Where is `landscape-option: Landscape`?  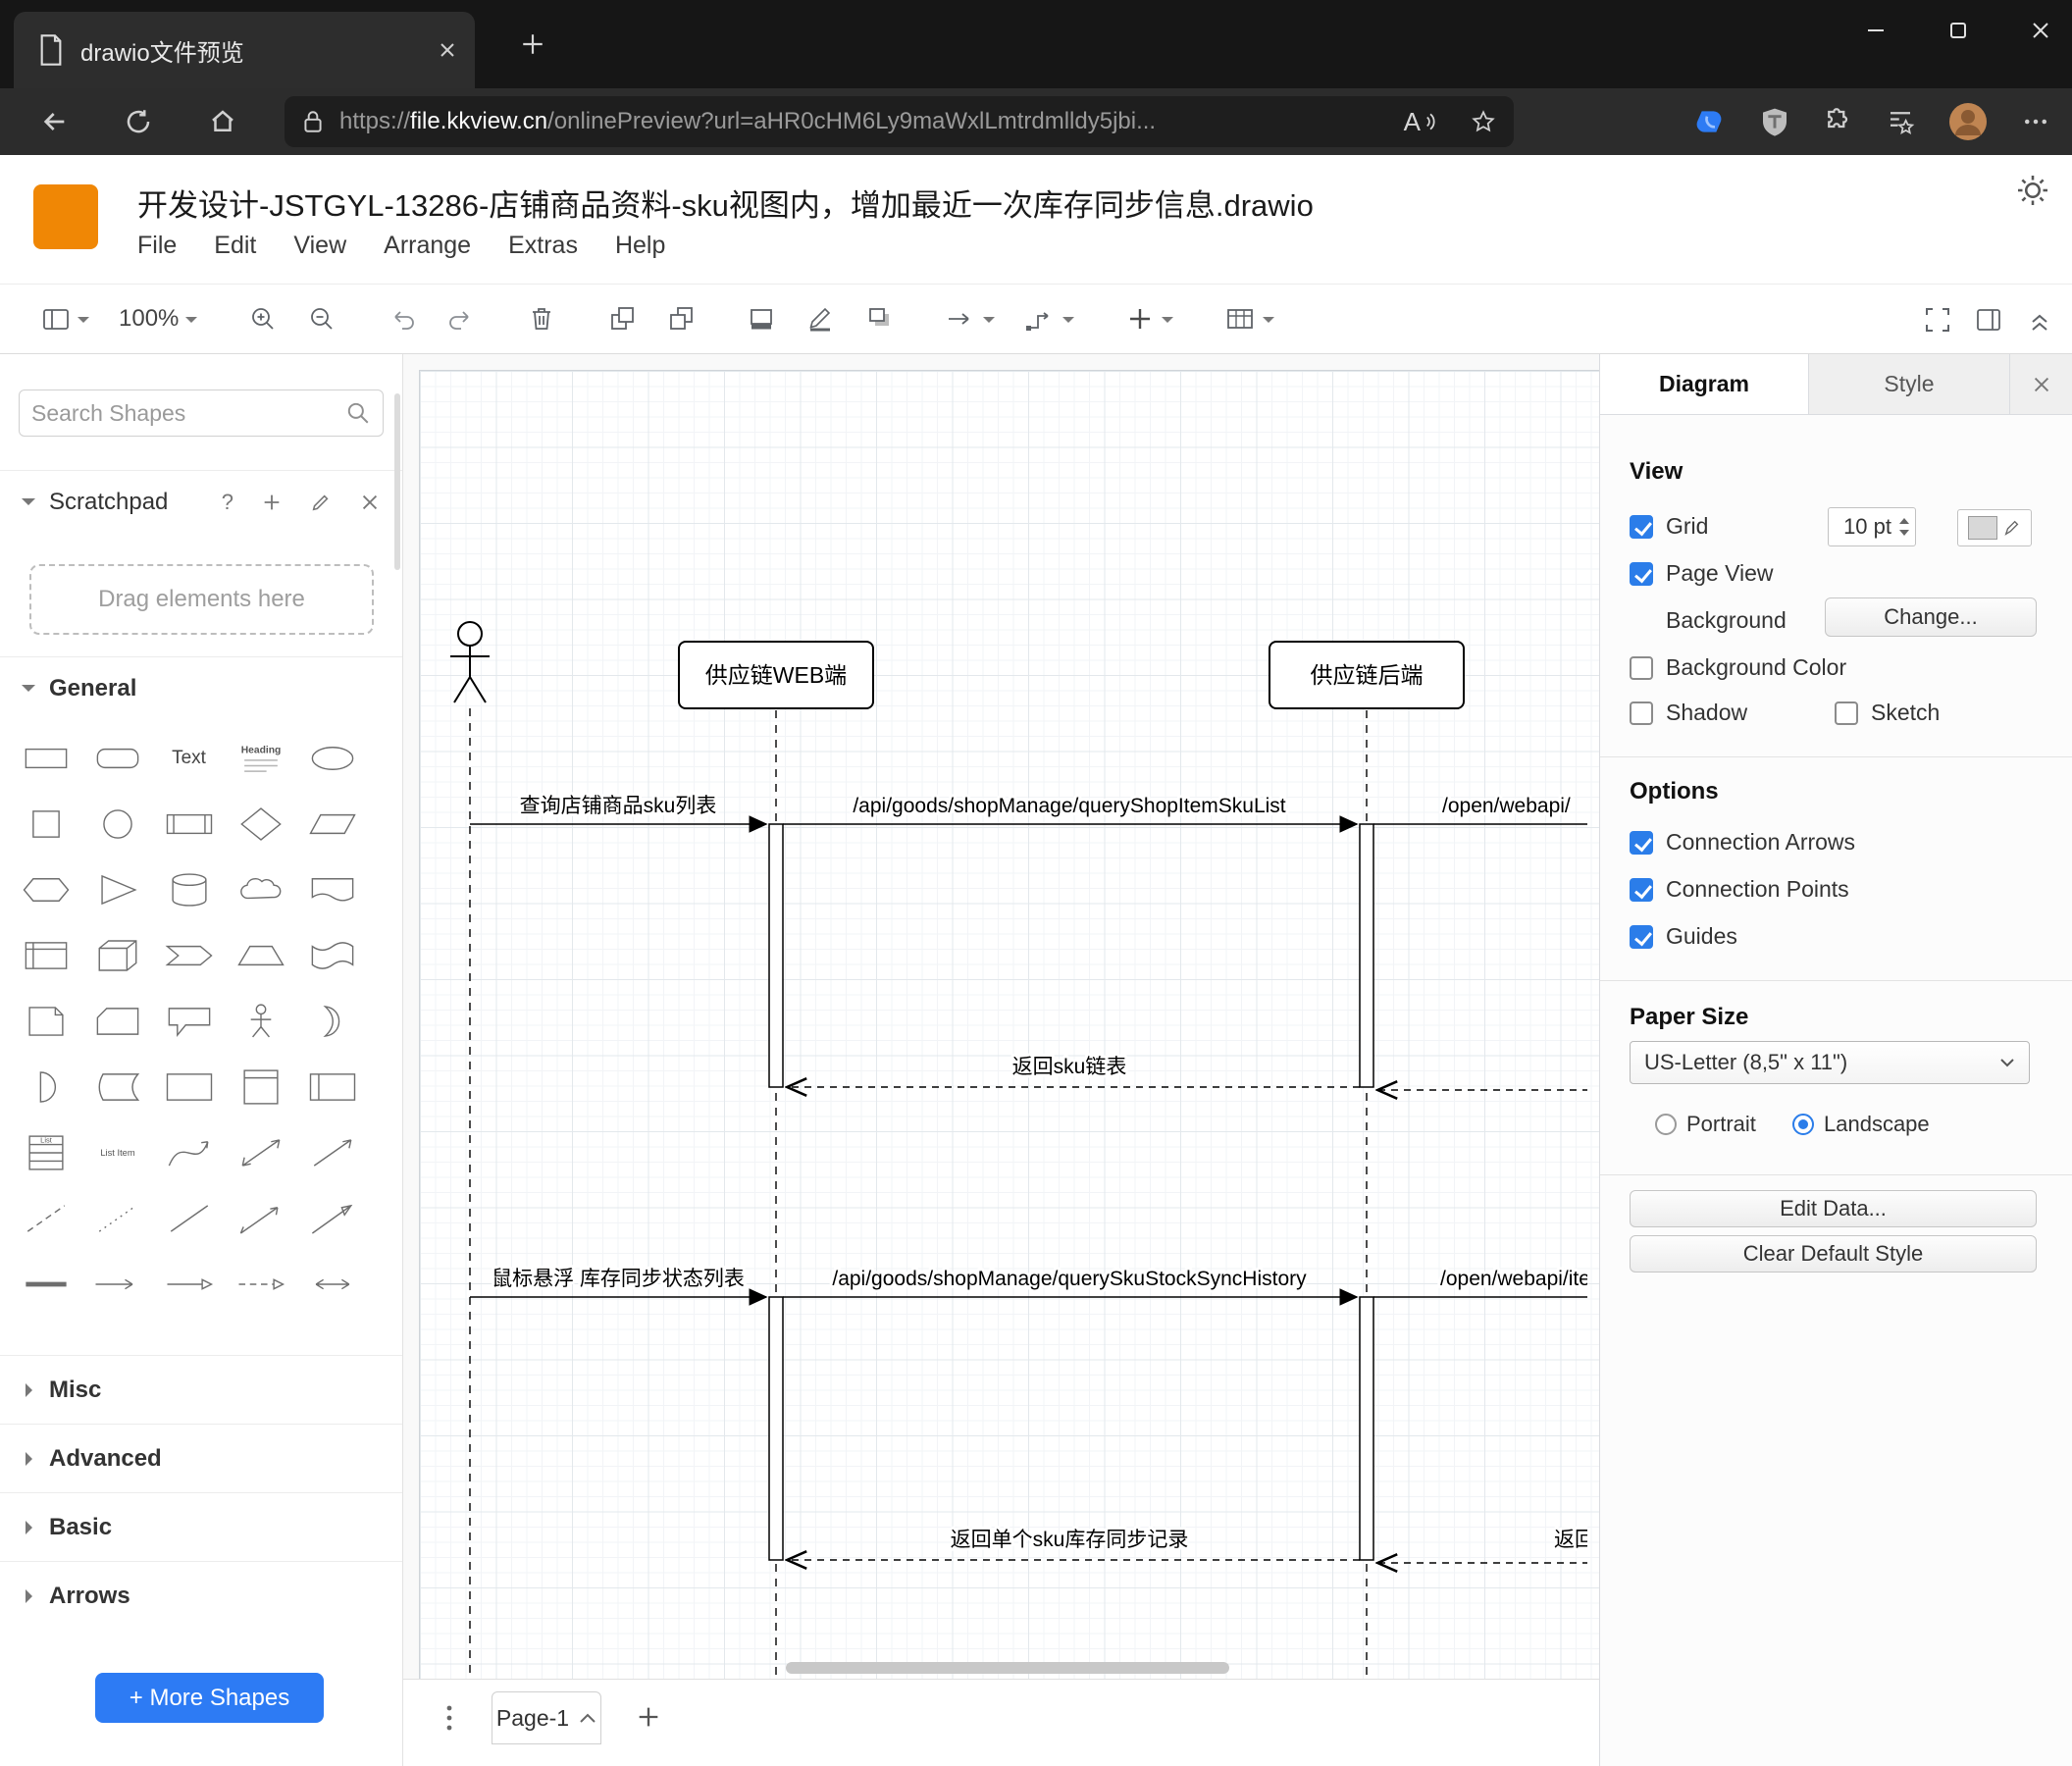
landscape-option: Landscape is located at coordinates (1861, 1124).